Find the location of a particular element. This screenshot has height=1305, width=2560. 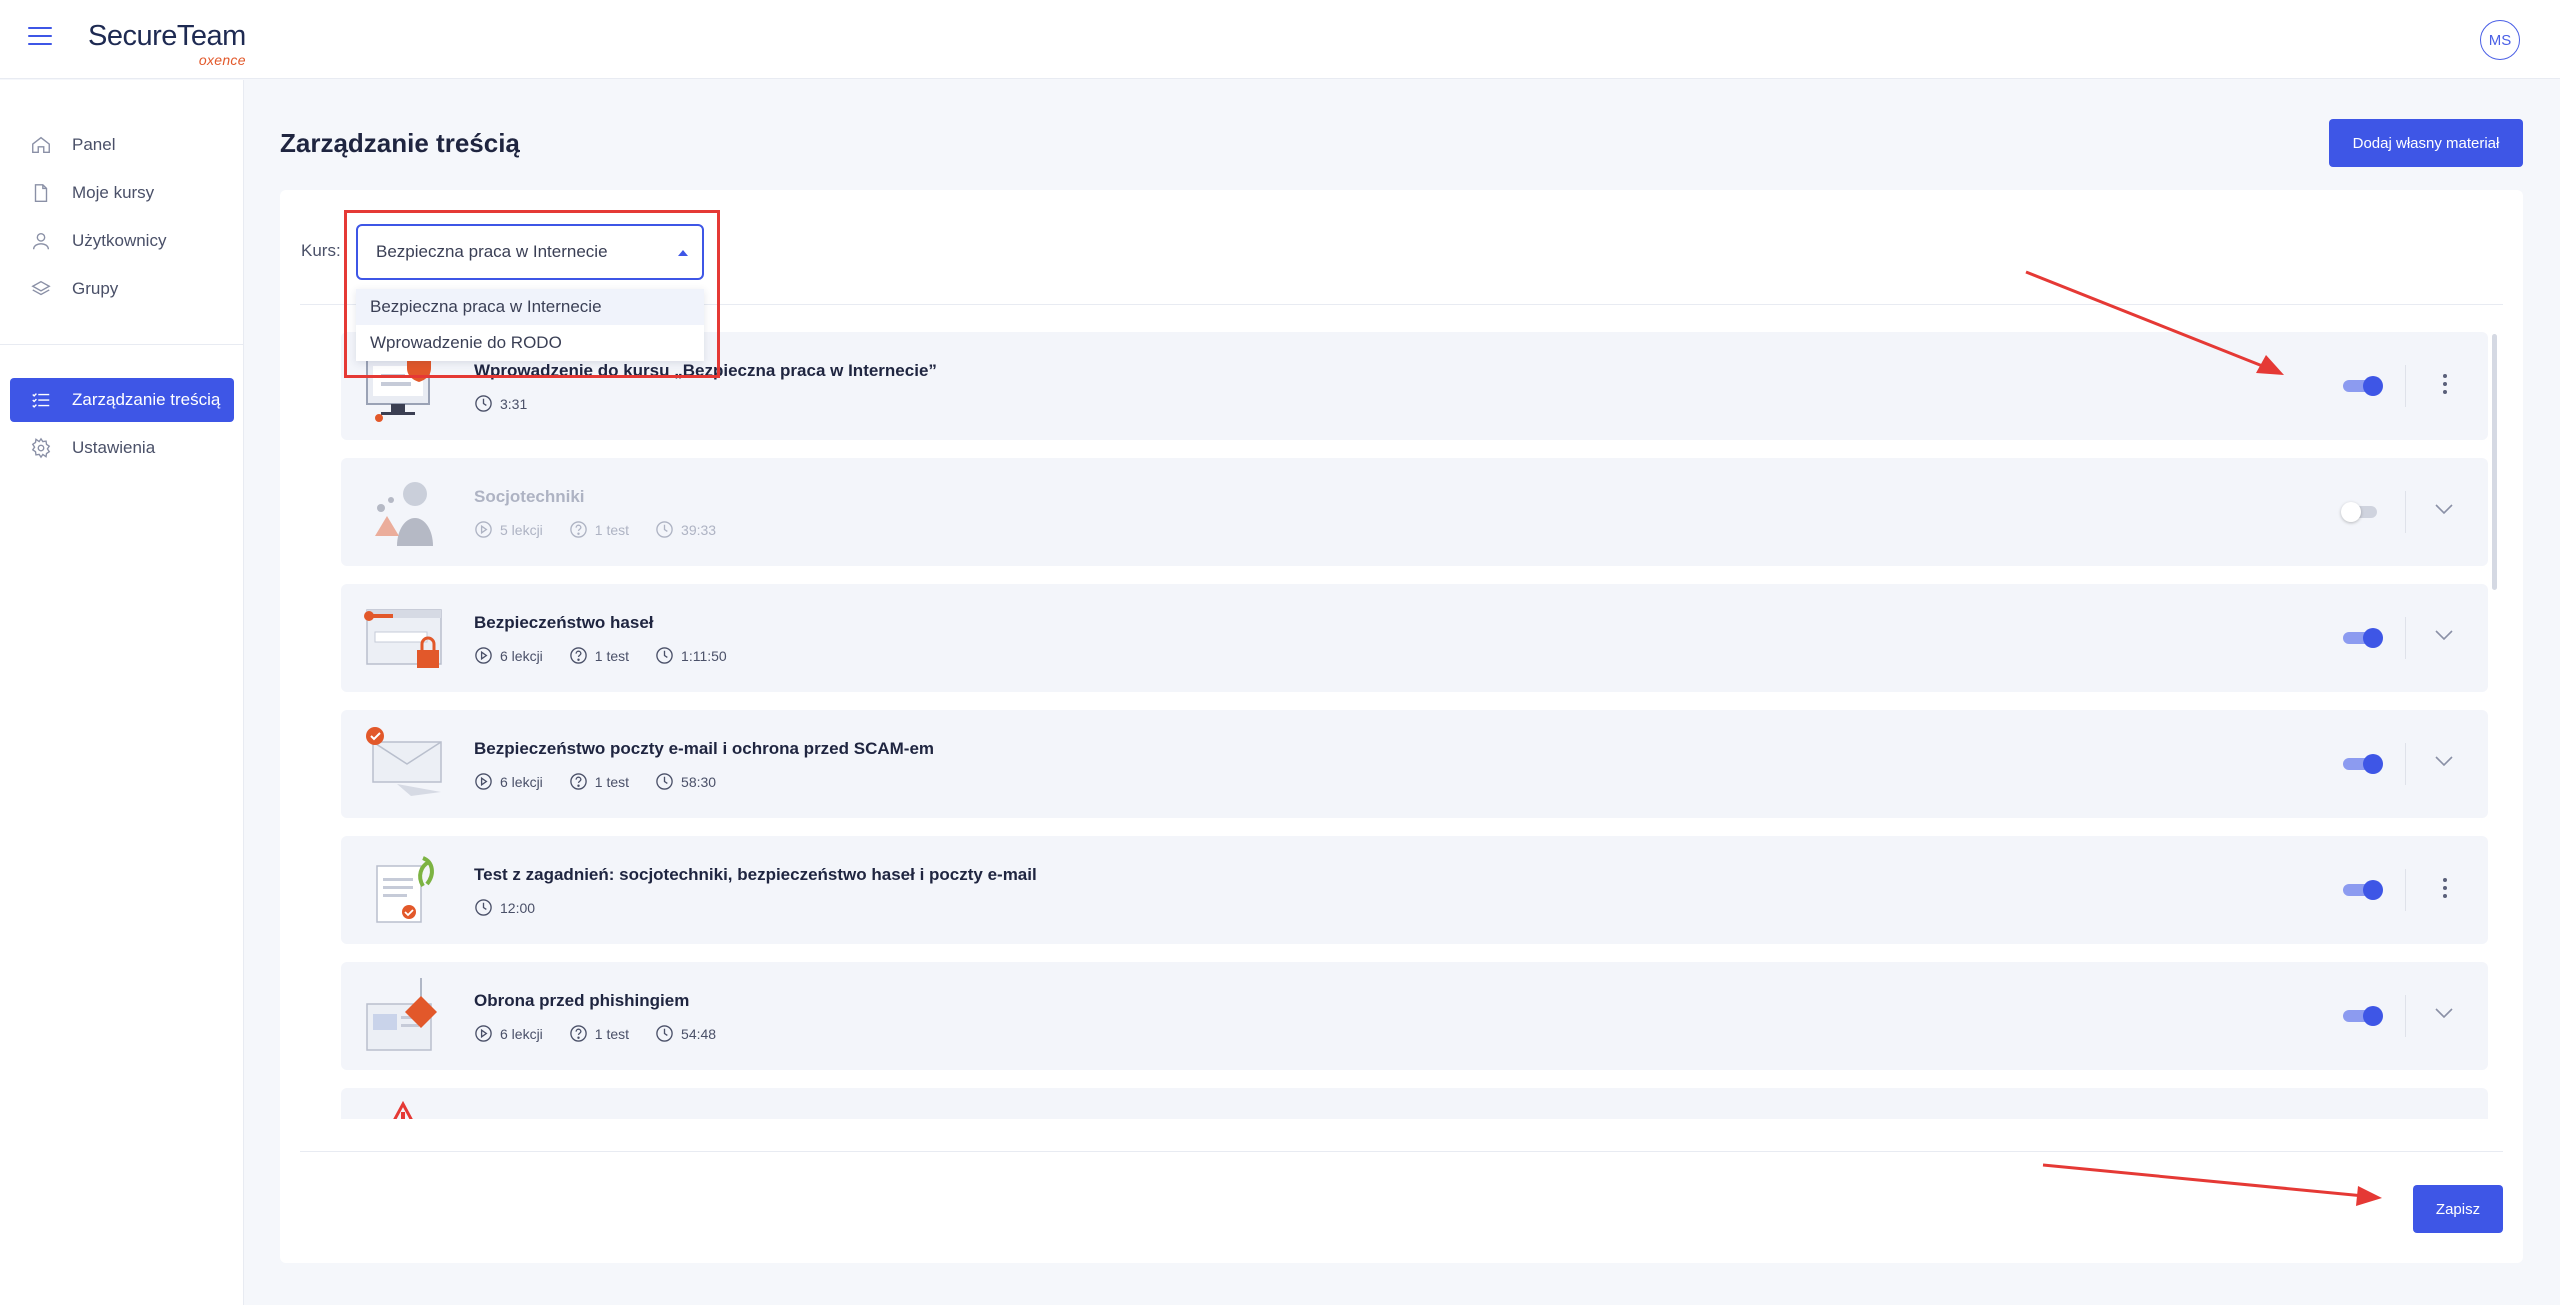

module-row is located at coordinates (1414, 1103).